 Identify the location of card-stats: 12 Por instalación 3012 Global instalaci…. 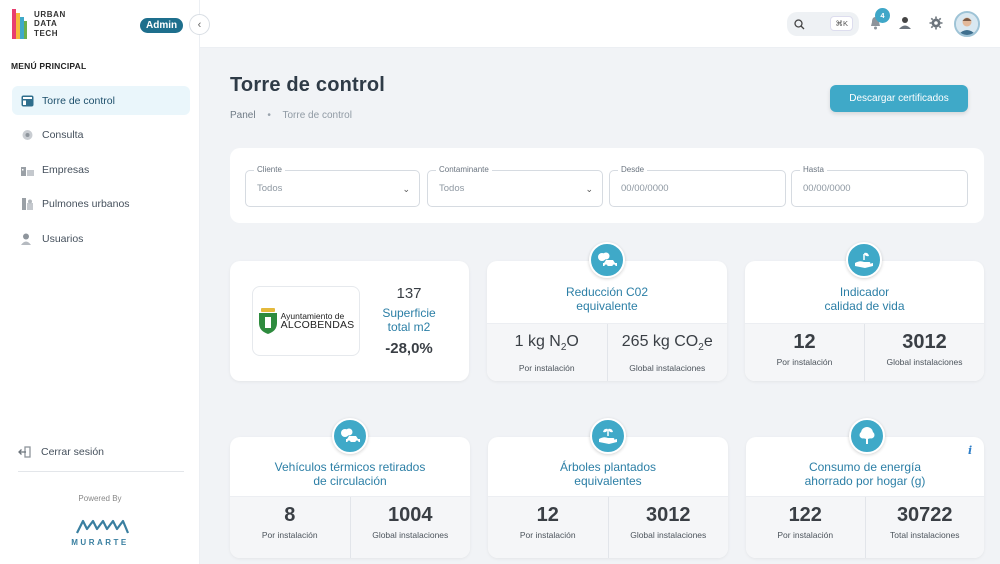
(608, 527).